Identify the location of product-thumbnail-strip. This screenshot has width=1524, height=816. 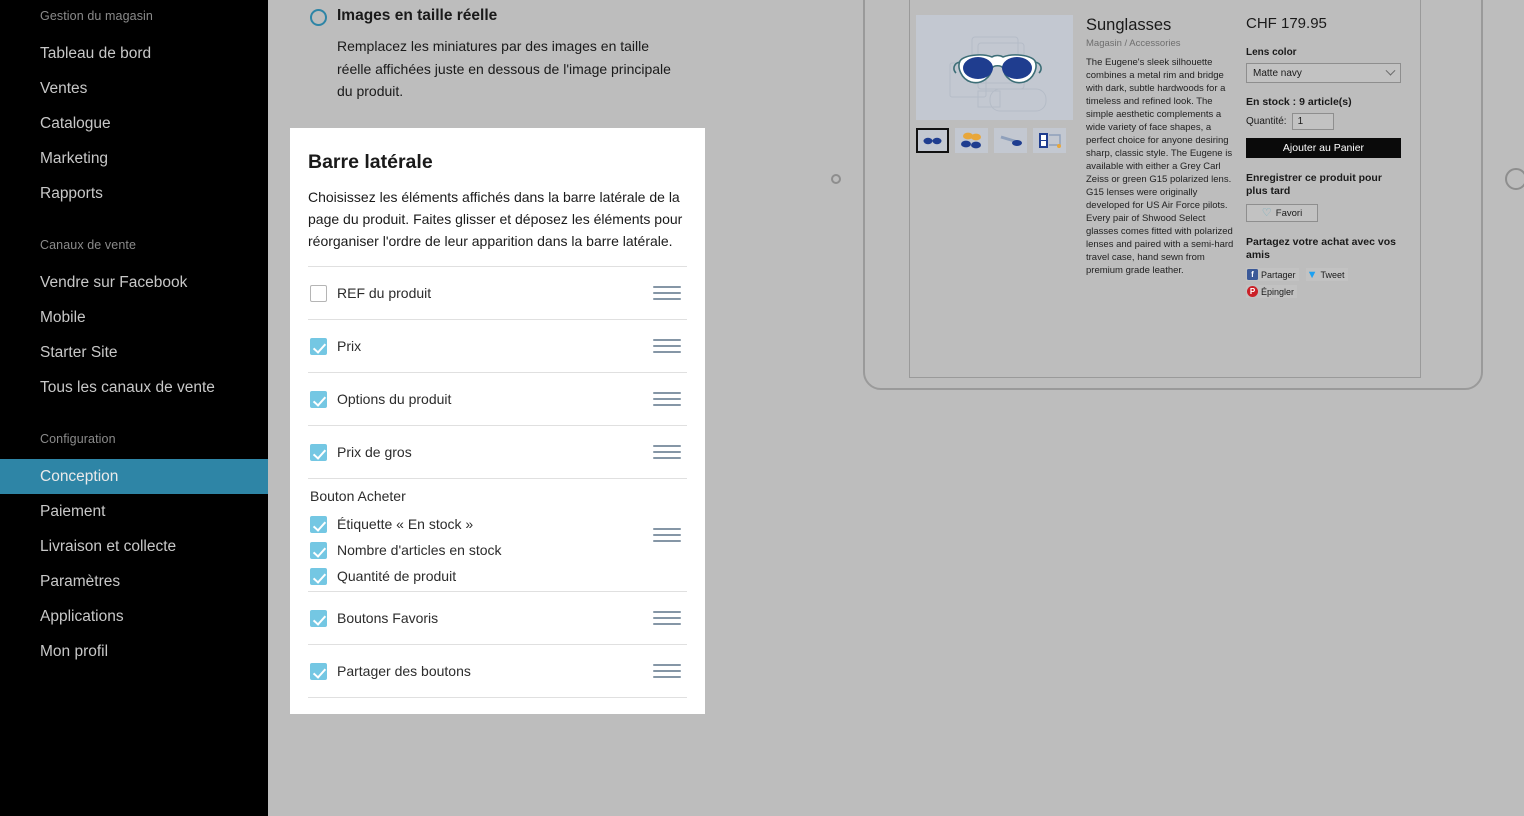
(996, 140).